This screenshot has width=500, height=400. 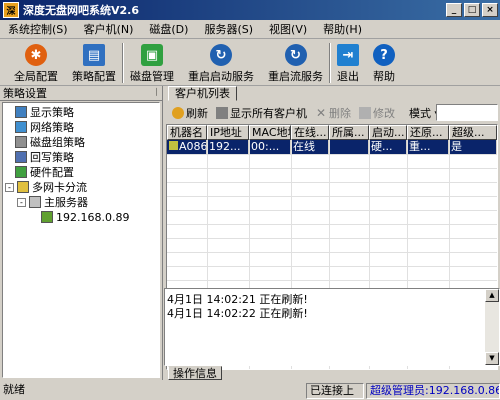 I want to click on table-row: A086 192... 00:... 在线 硬... 重... 是, so click(x=332, y=147).